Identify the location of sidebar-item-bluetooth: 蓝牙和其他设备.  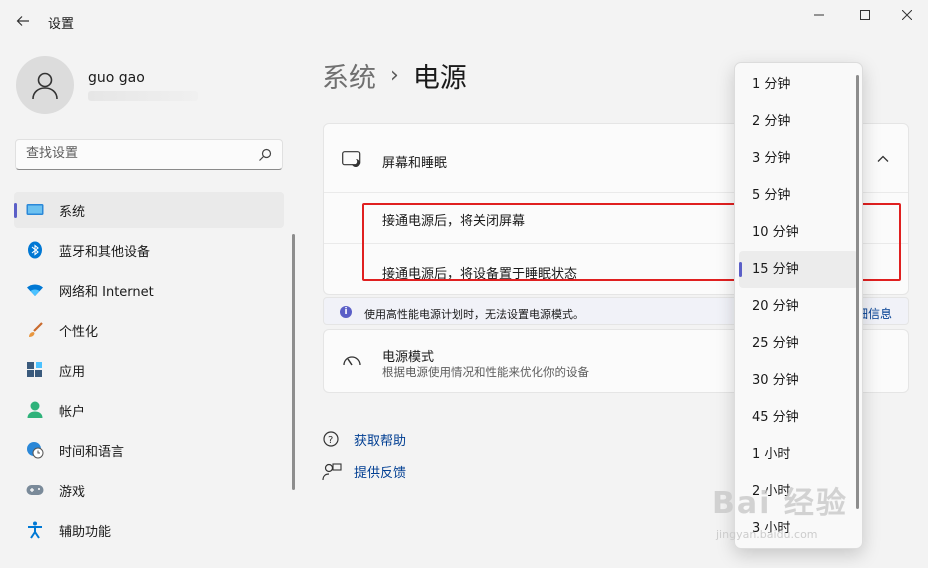
(149, 250).